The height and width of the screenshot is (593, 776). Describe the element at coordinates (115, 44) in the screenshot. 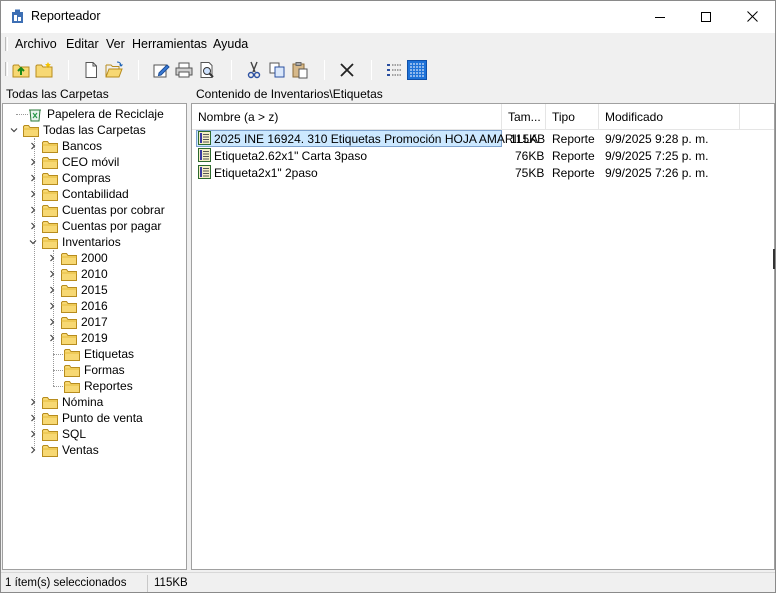

I see `menu-ver: Ver` at that location.